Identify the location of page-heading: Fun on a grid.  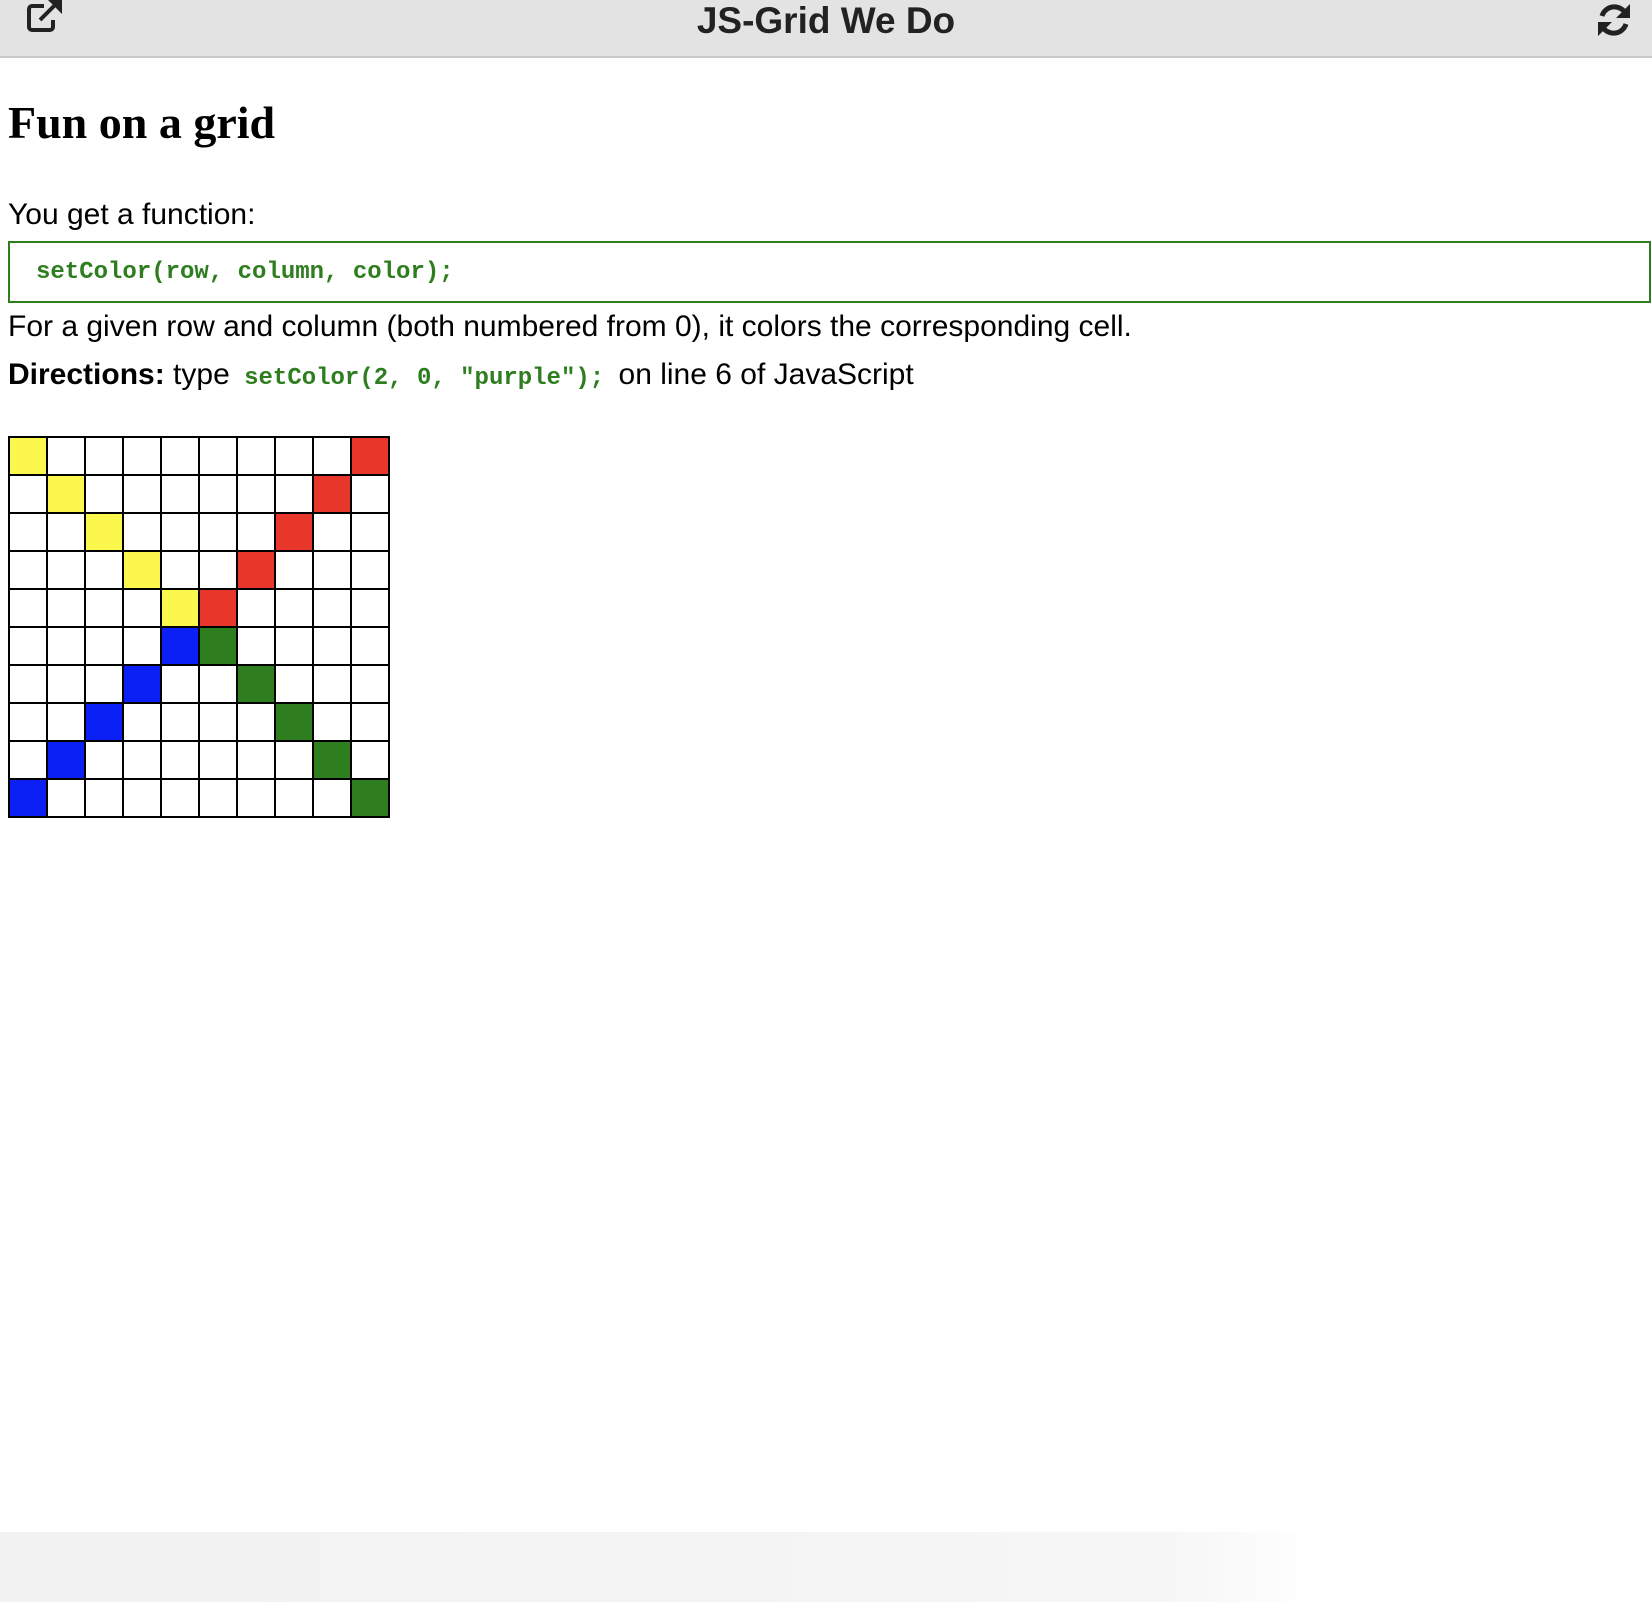
(142, 122).